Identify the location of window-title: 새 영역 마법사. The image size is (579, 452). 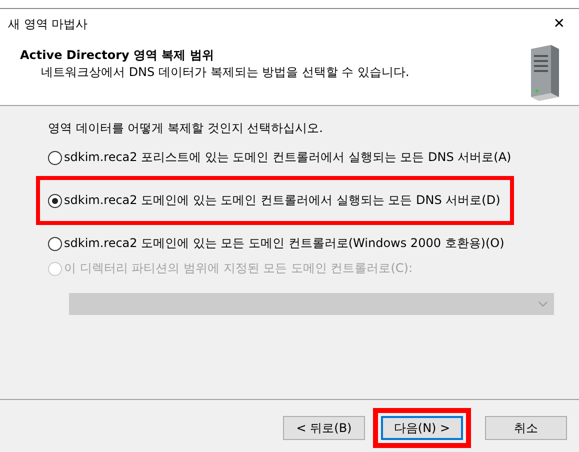
(48, 24).